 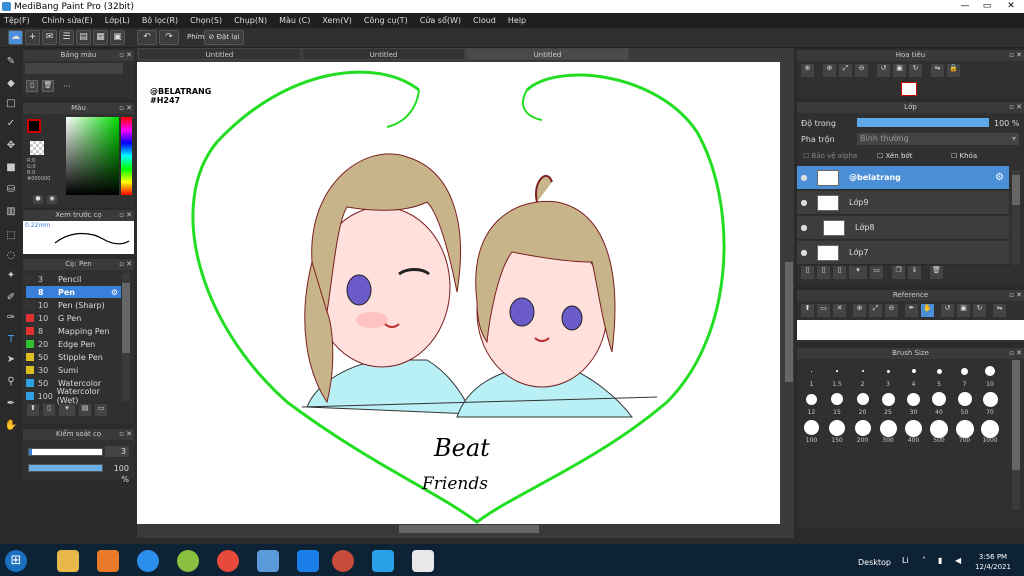 I want to click on move-tool-icon: ✥, so click(x=11, y=146).